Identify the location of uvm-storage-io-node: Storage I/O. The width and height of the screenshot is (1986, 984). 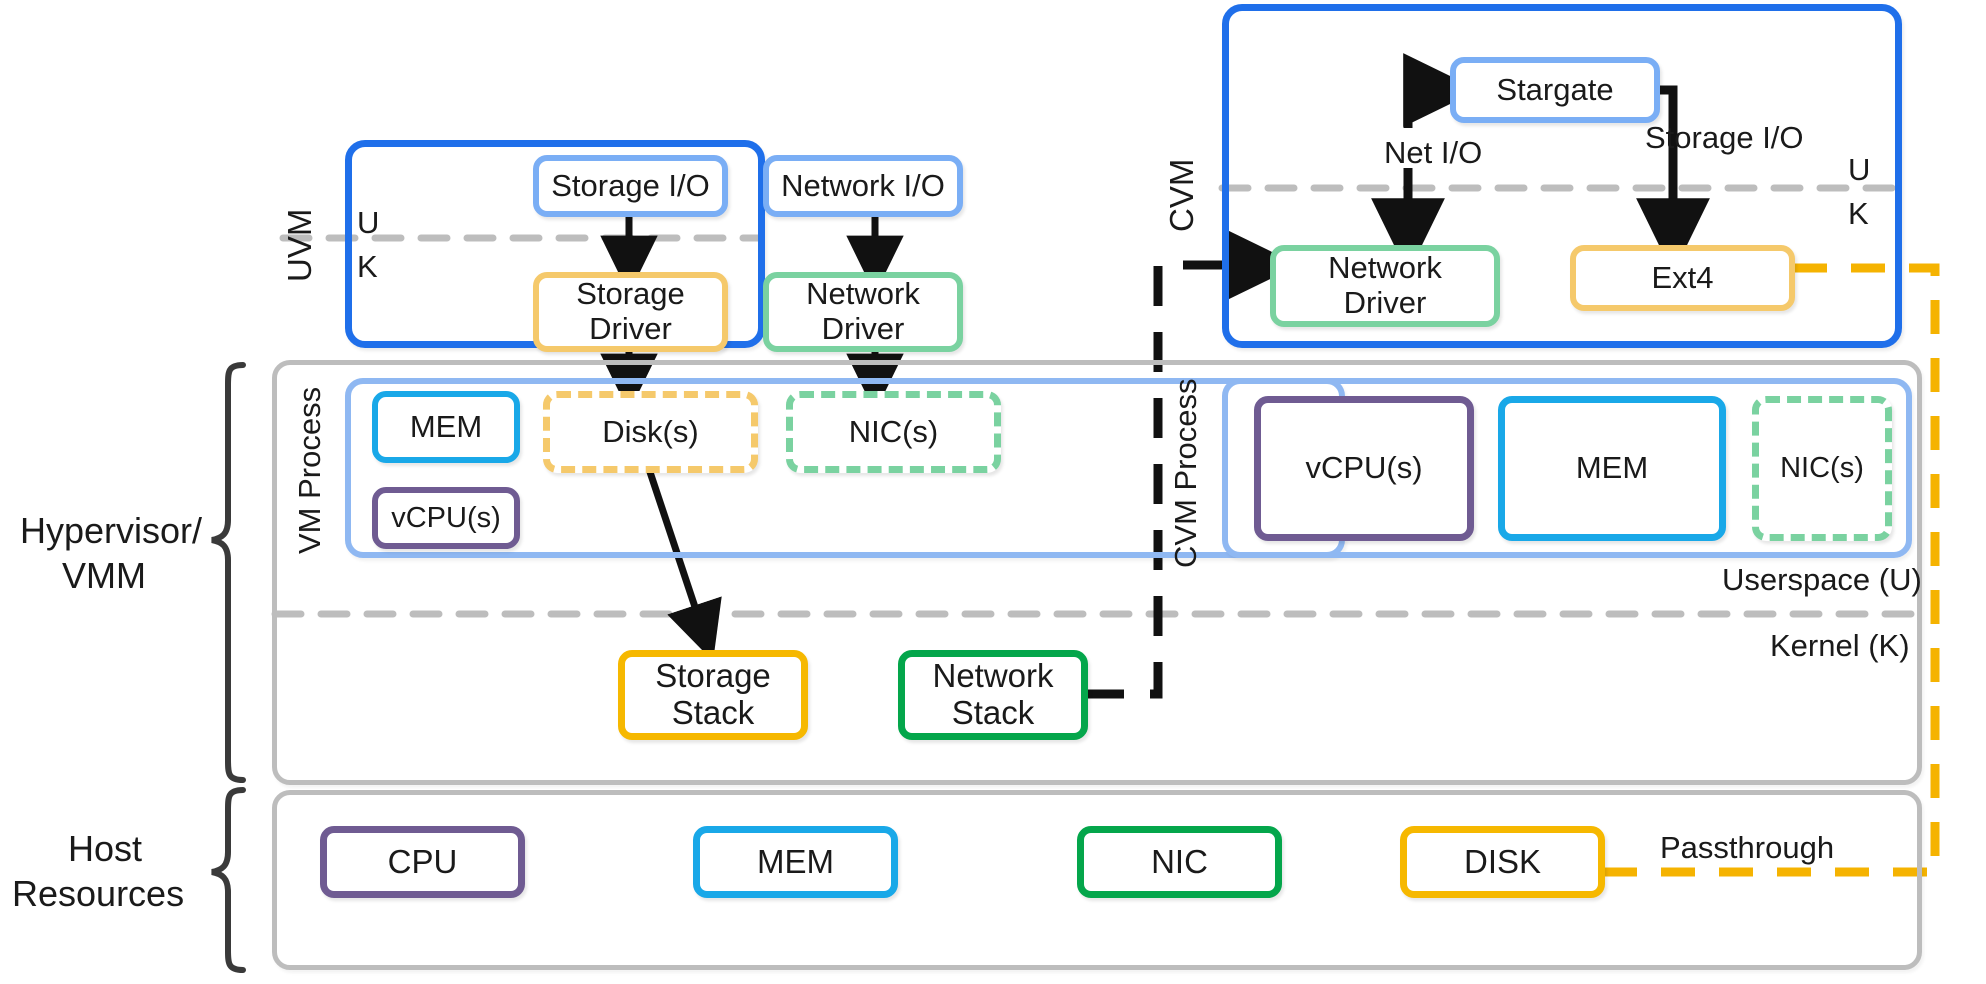
(630, 186).